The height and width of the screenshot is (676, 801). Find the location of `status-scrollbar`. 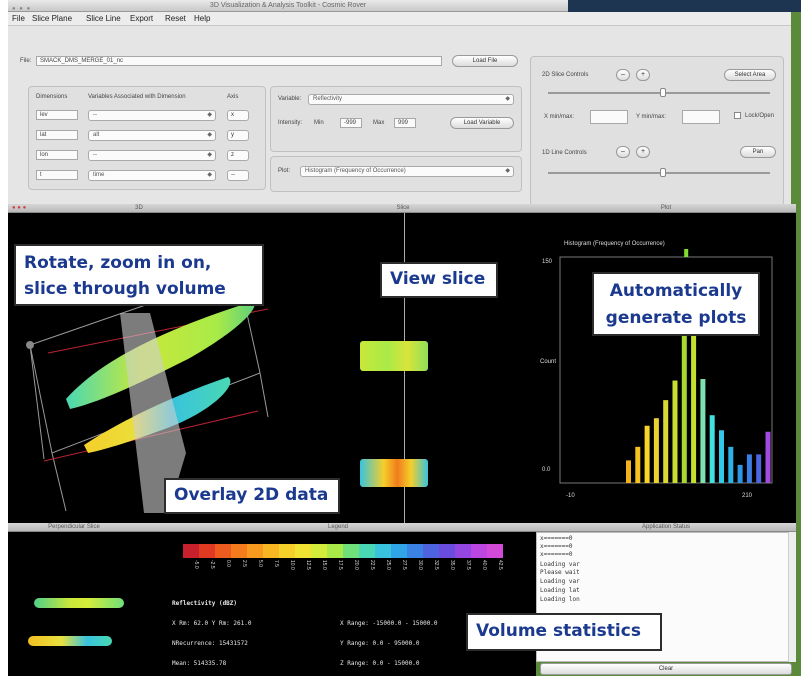

status-scrollbar is located at coordinates (792, 597).